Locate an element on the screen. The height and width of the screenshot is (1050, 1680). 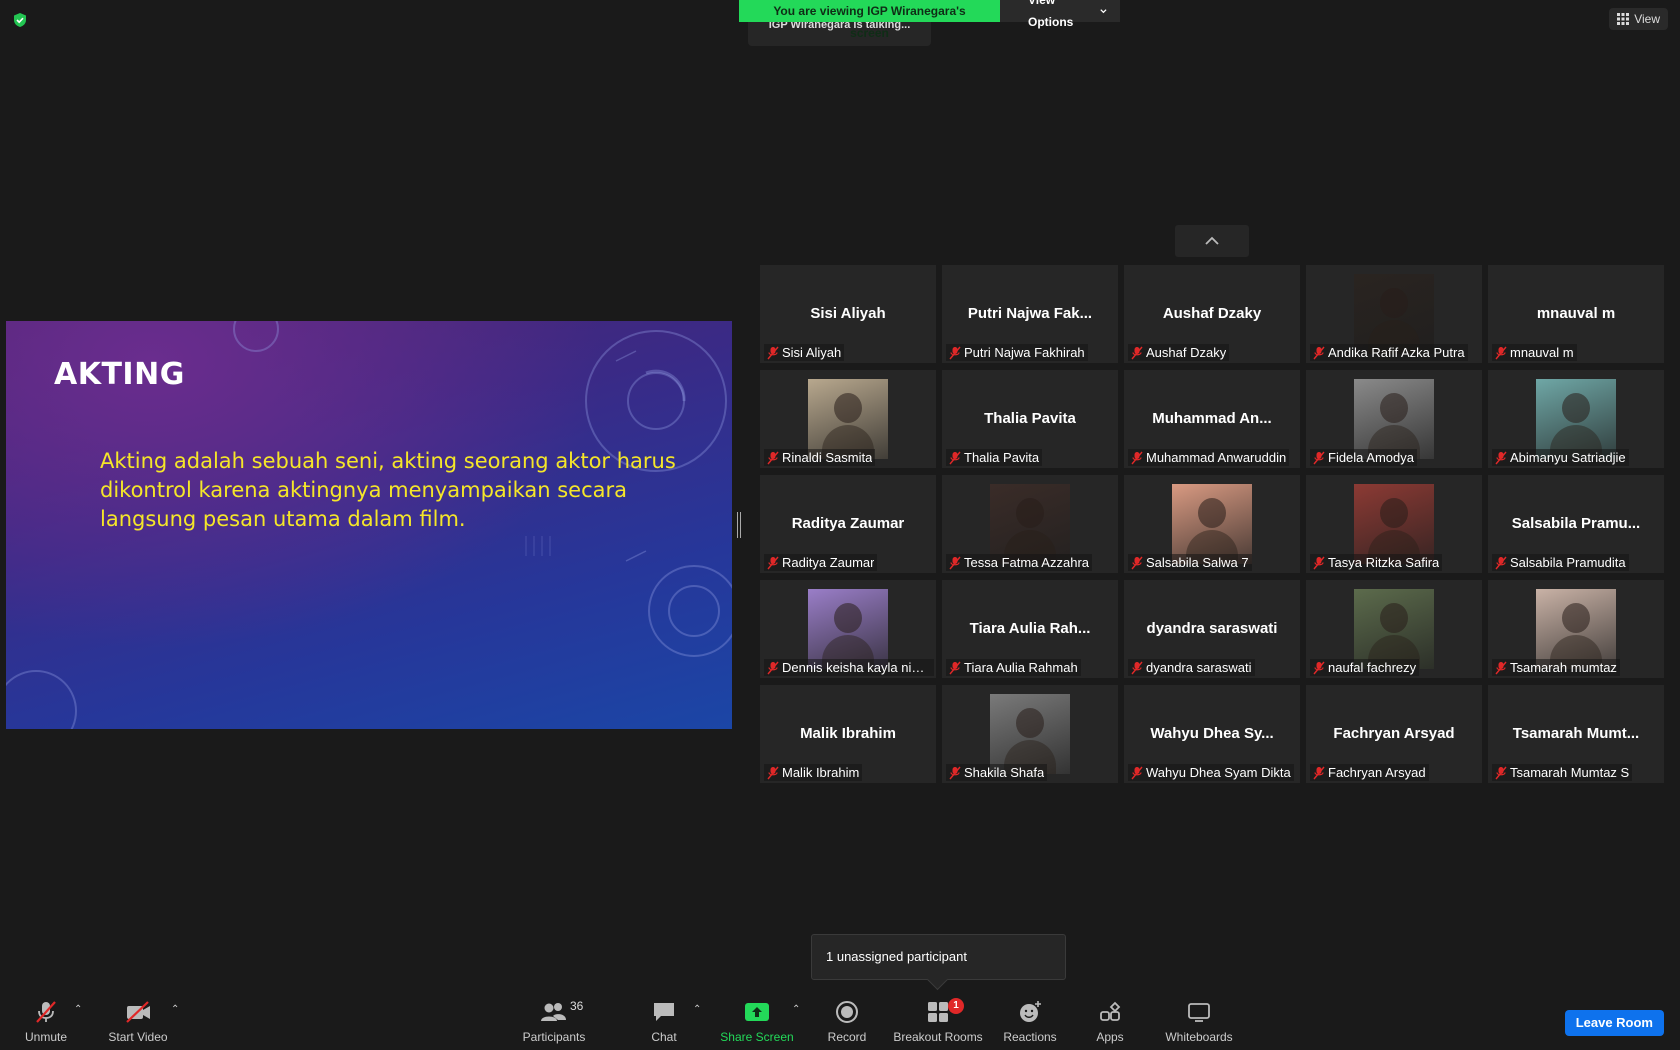
video-options-caret: ⌃ is located at coordinates (175, 1009).